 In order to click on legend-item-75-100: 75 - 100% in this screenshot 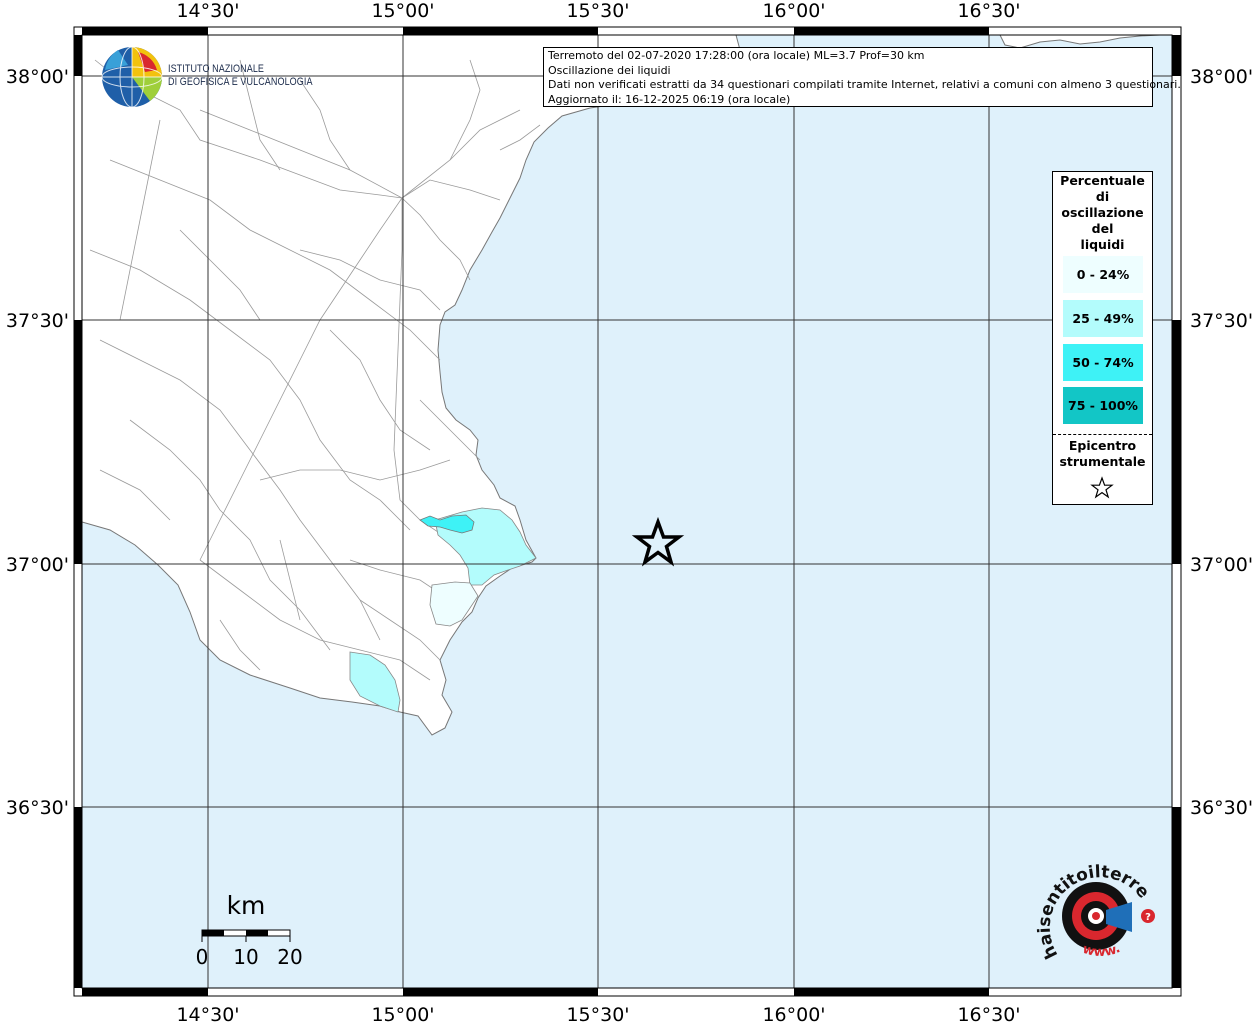, I will do `click(1103, 405)`.